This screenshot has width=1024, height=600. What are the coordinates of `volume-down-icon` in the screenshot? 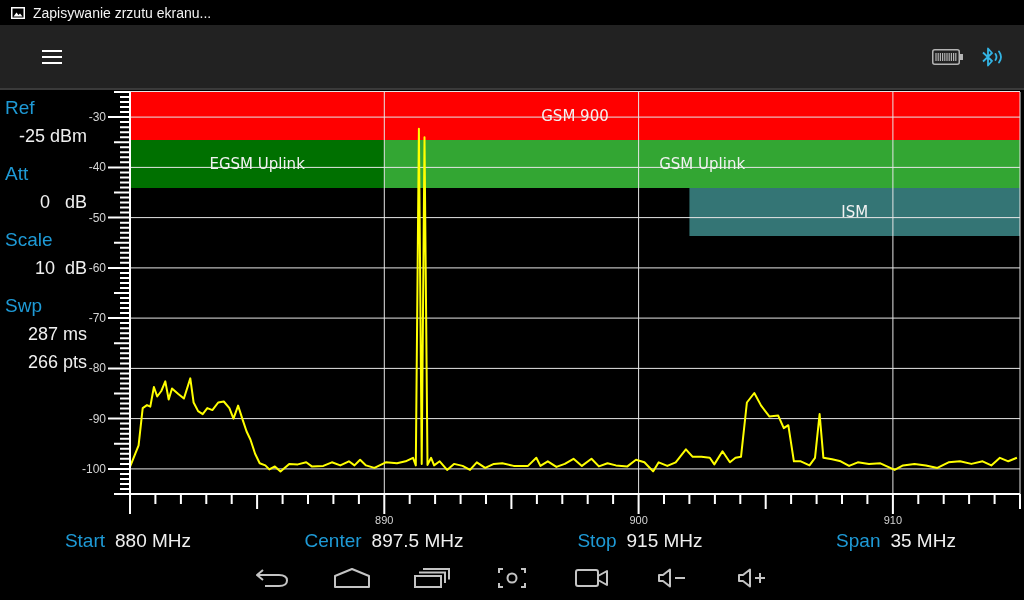 It's located at (672, 578).